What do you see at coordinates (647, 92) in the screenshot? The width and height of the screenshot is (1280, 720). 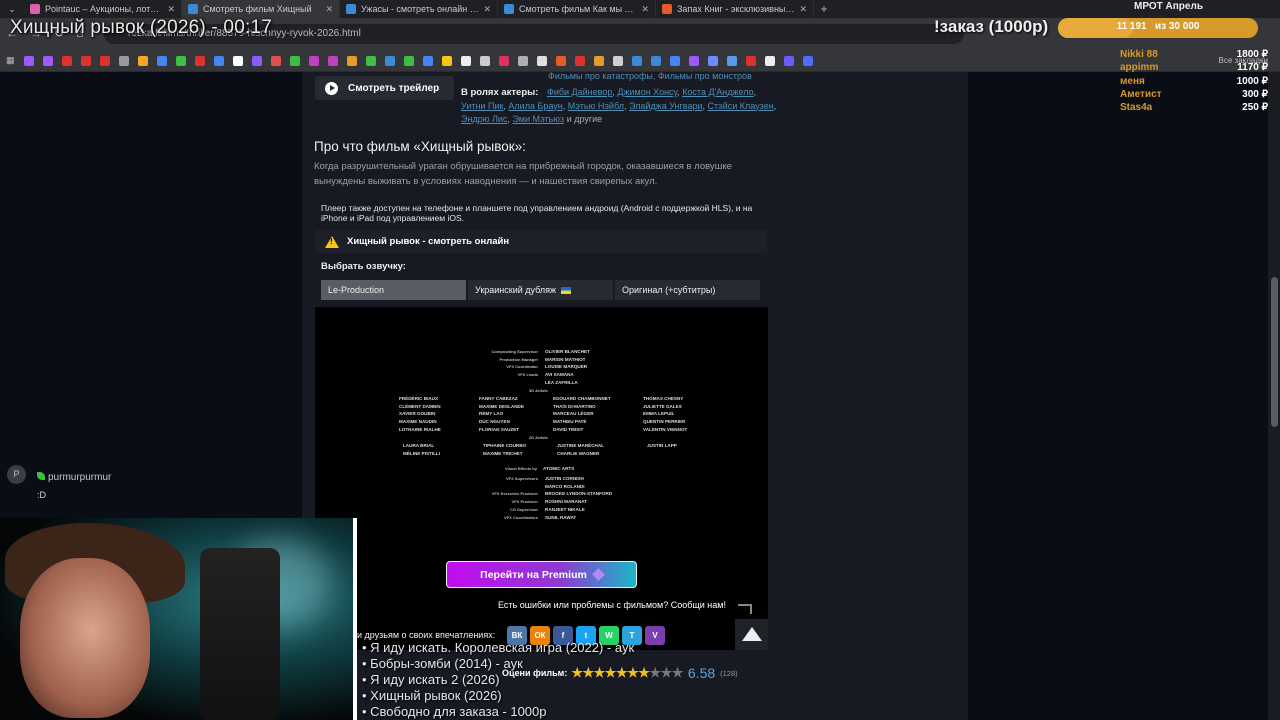 I see `actor-link: Джимон Хонсу` at bounding box center [647, 92].